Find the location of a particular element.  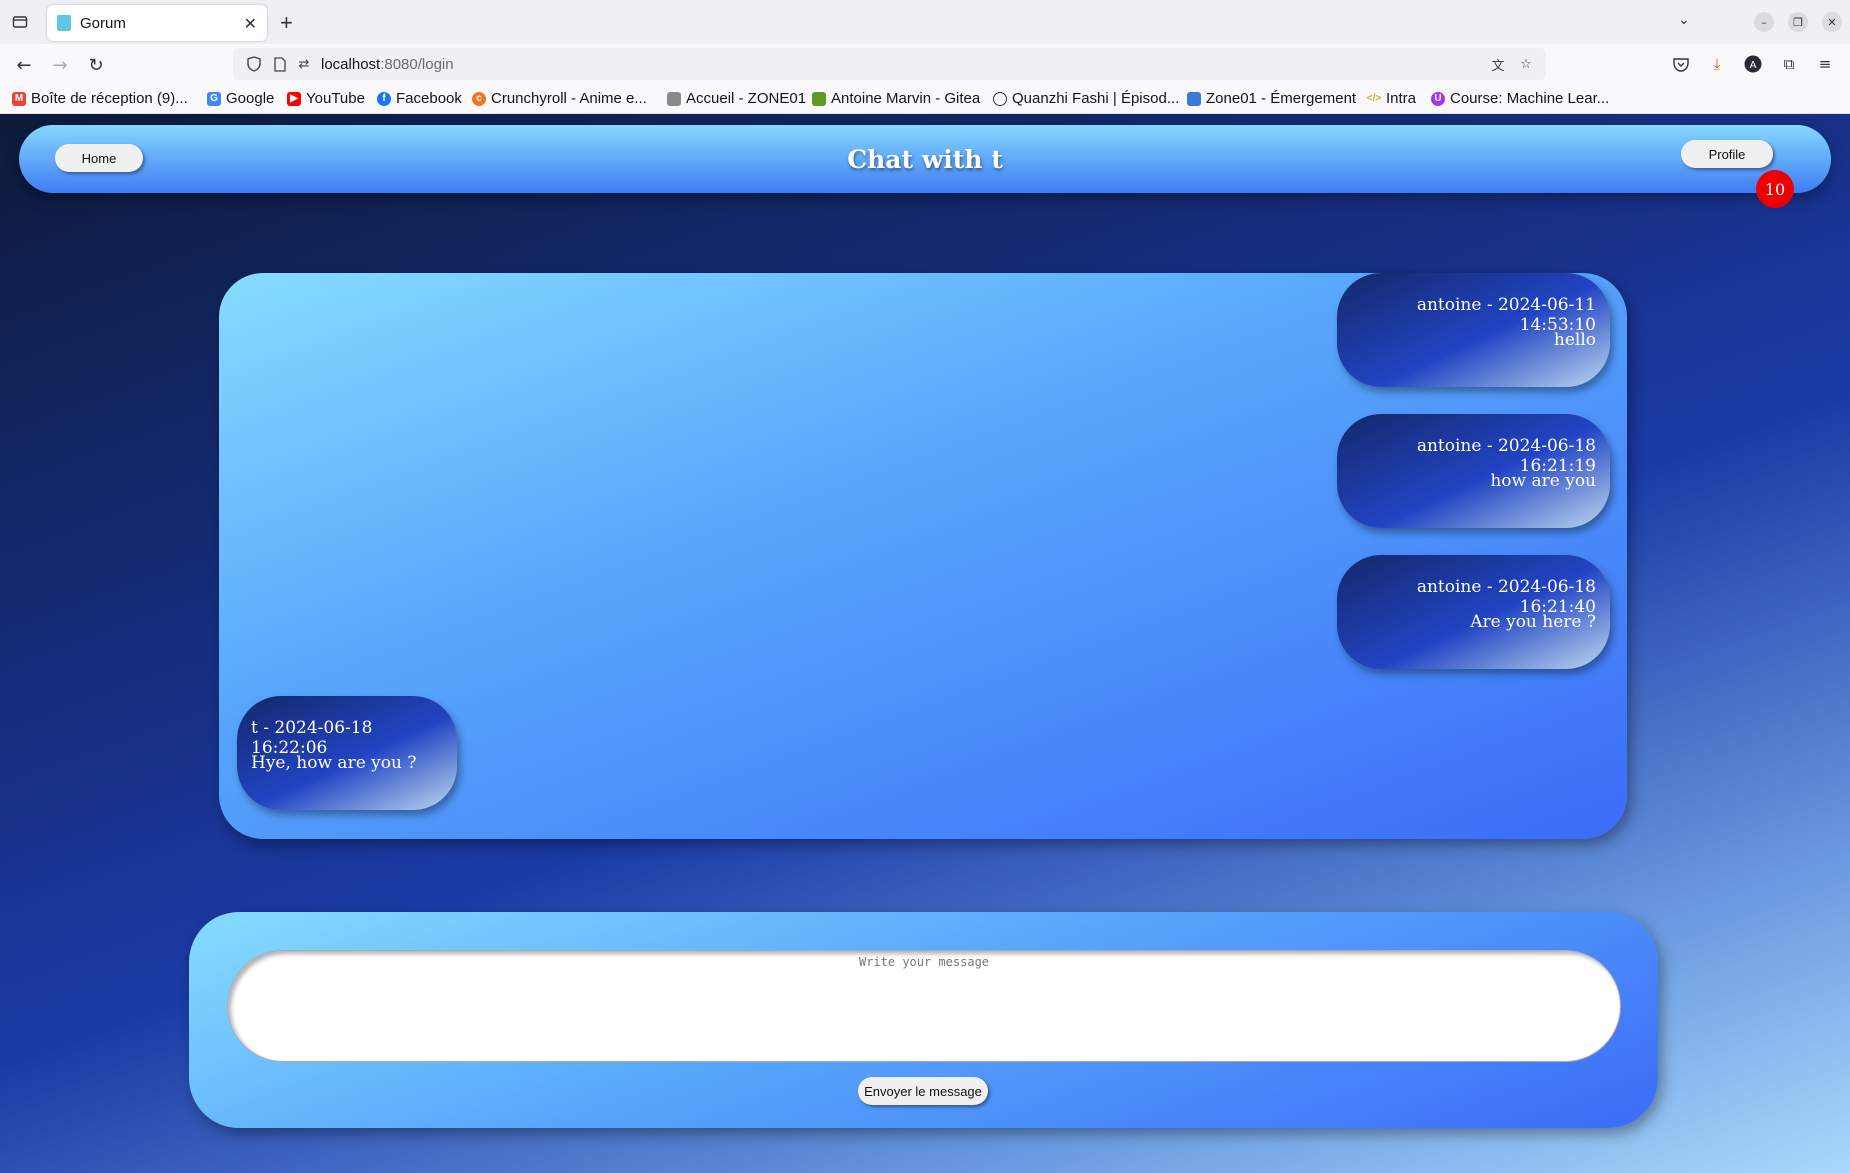

restore-window-icon: ❐ is located at coordinates (1798, 22).